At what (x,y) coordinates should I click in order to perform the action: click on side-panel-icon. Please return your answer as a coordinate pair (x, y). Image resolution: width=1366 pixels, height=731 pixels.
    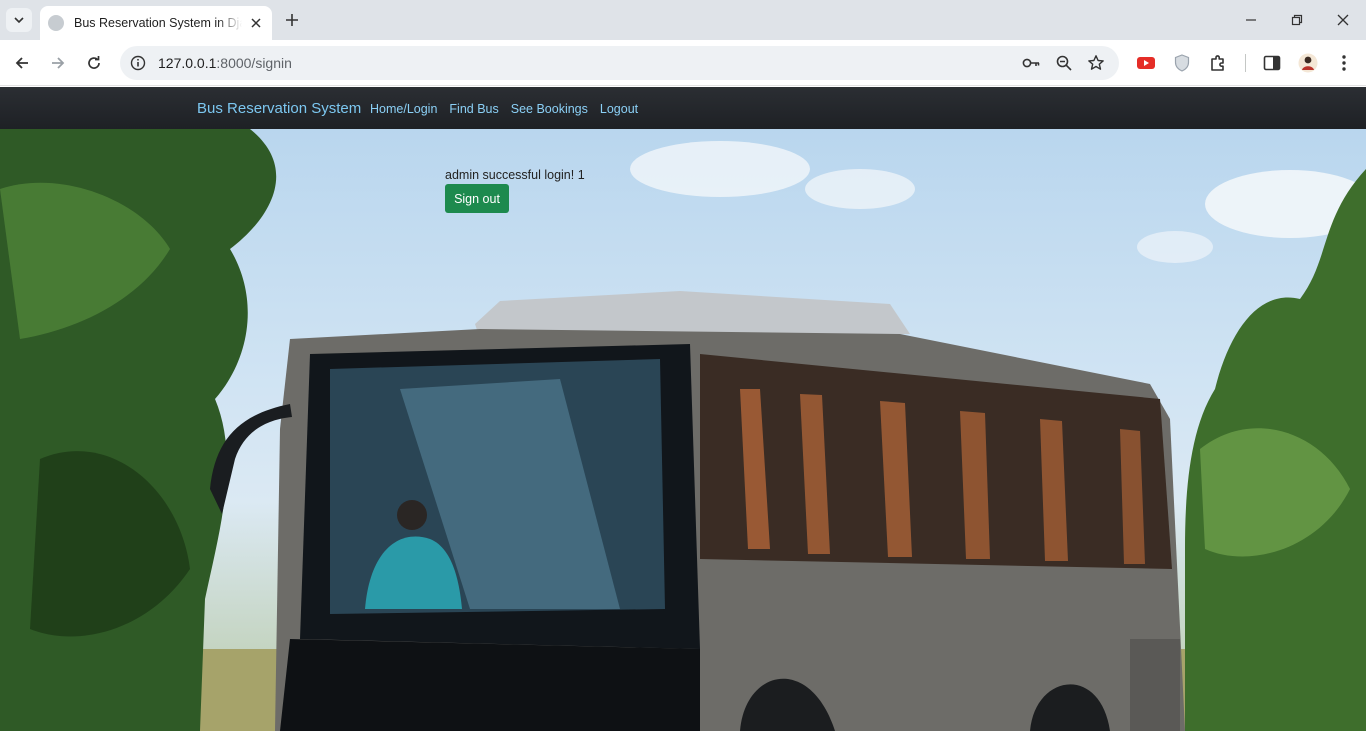
    Looking at the image, I should click on (1272, 63).